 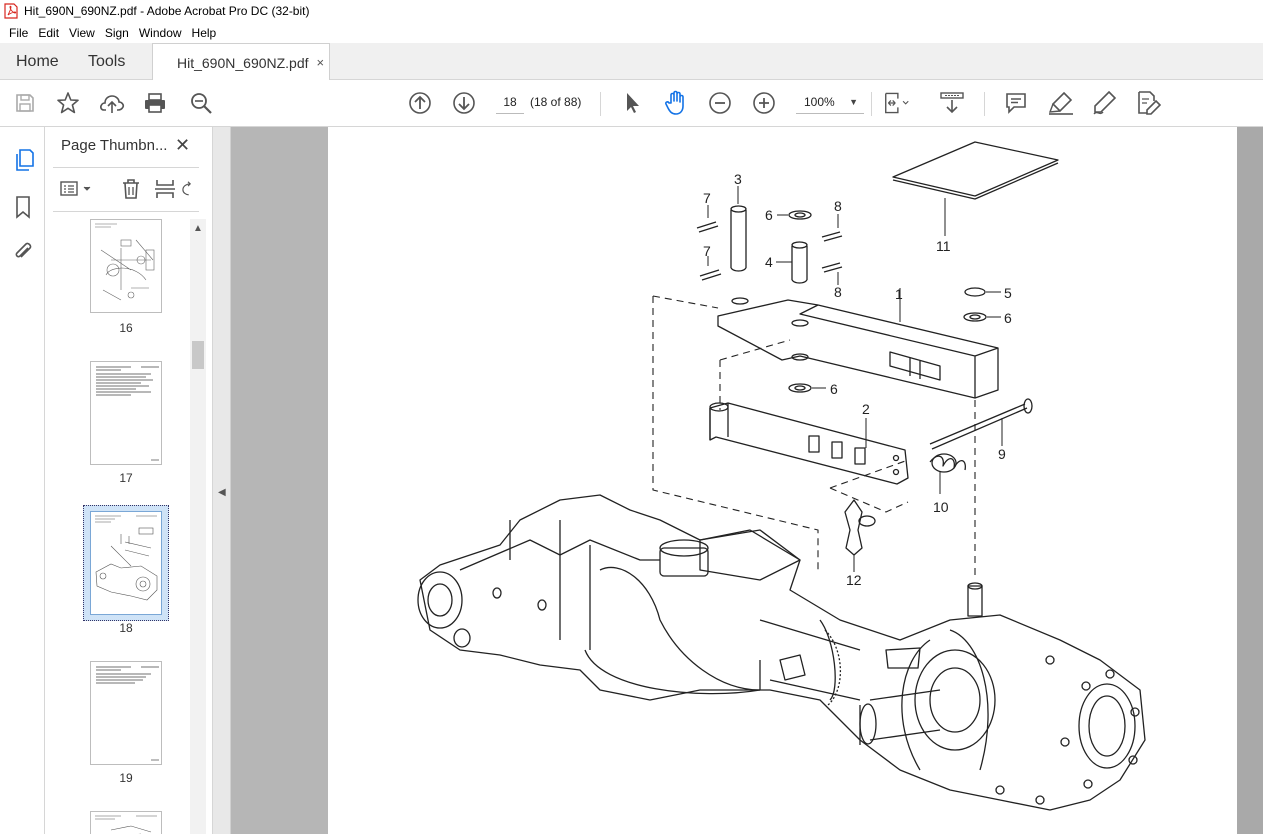 What do you see at coordinates (126, 778) in the screenshot?
I see `thumbnail-label: 19` at bounding box center [126, 778].